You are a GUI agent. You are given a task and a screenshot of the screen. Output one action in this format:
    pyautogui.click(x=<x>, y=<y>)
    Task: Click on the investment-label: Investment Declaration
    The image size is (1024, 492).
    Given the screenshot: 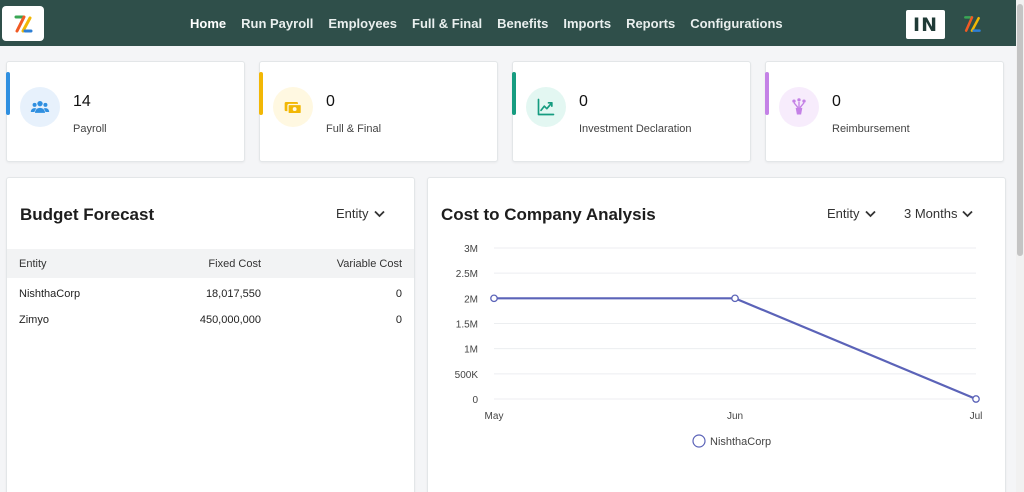 What is the action you would take?
    pyautogui.click(x=635, y=129)
    